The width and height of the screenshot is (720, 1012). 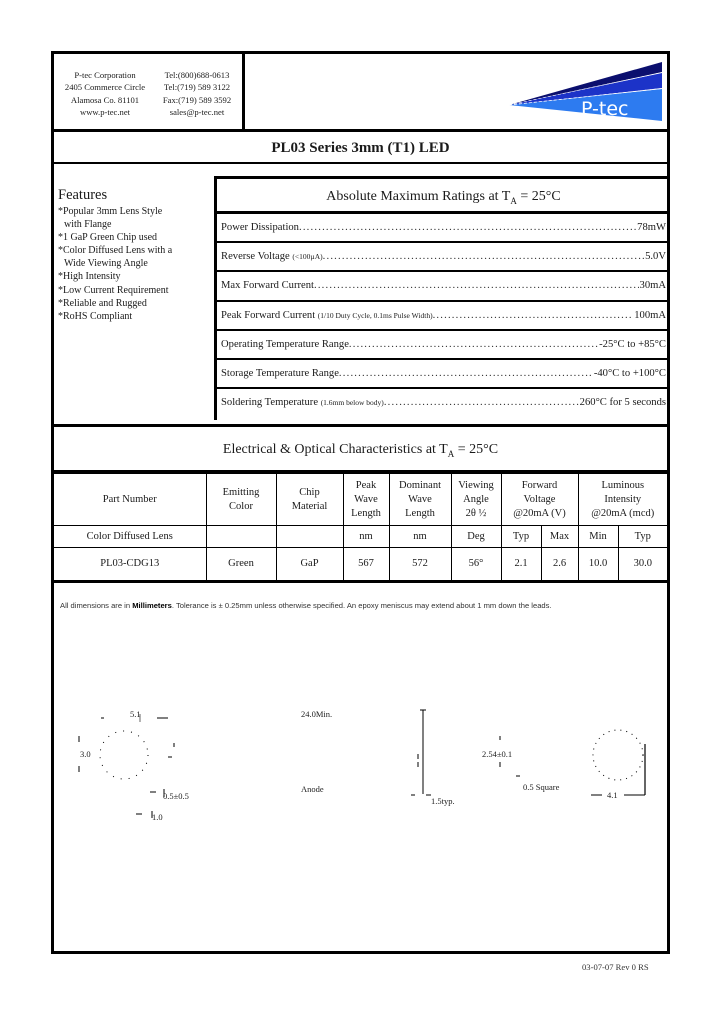 What do you see at coordinates (629, 373) in the screenshot?
I see `rating-value: -40°C to +100°C` at bounding box center [629, 373].